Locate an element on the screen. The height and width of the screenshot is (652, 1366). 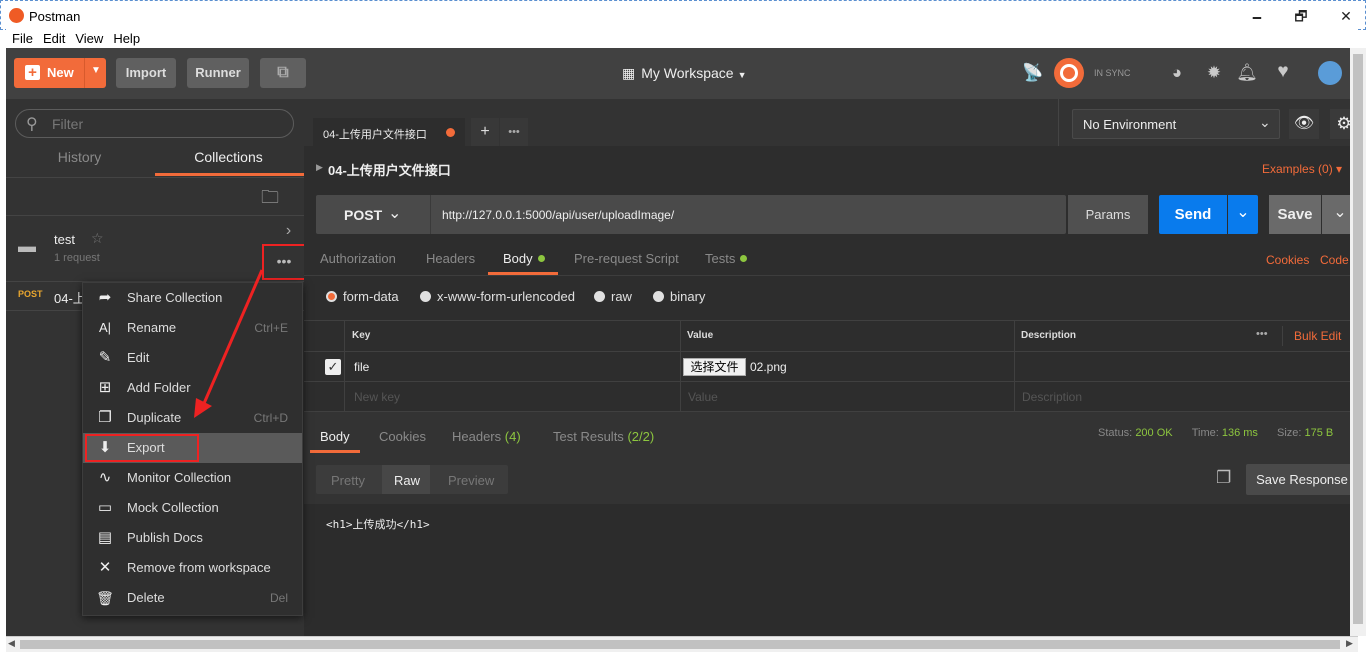
unsaved-dot is located at coordinates (450, 132).